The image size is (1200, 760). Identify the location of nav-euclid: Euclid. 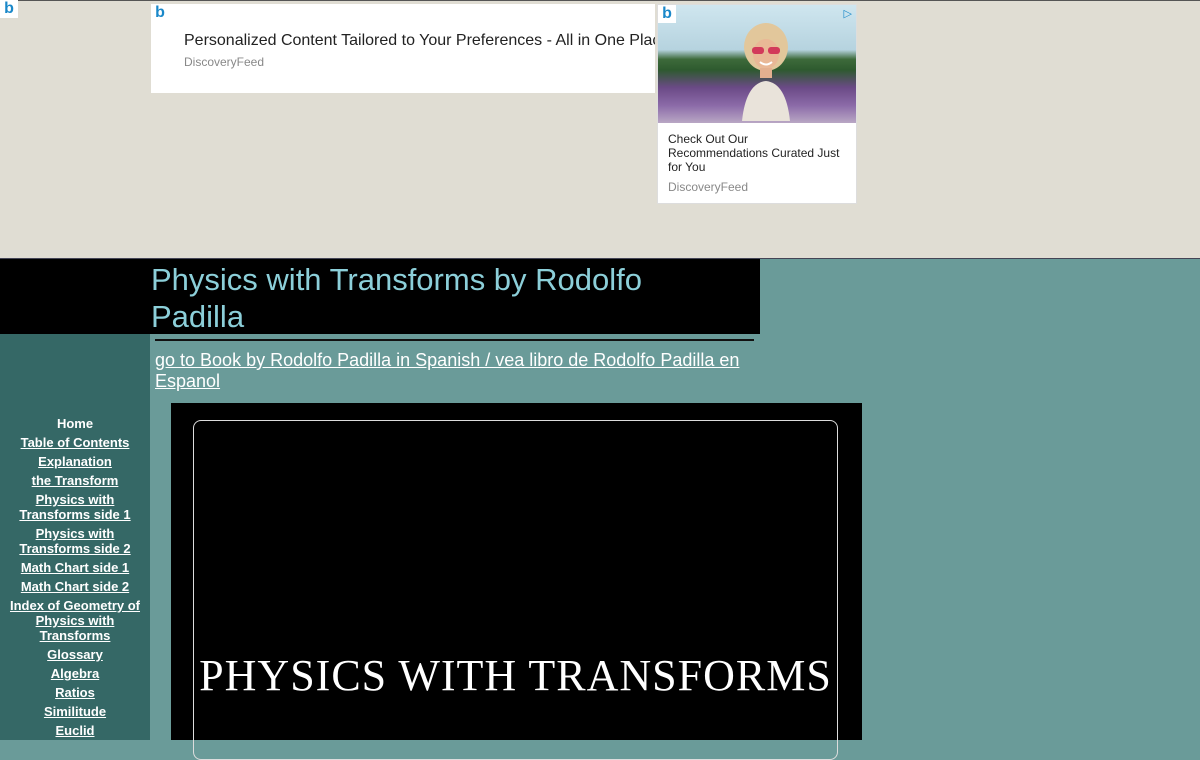
(75, 730).